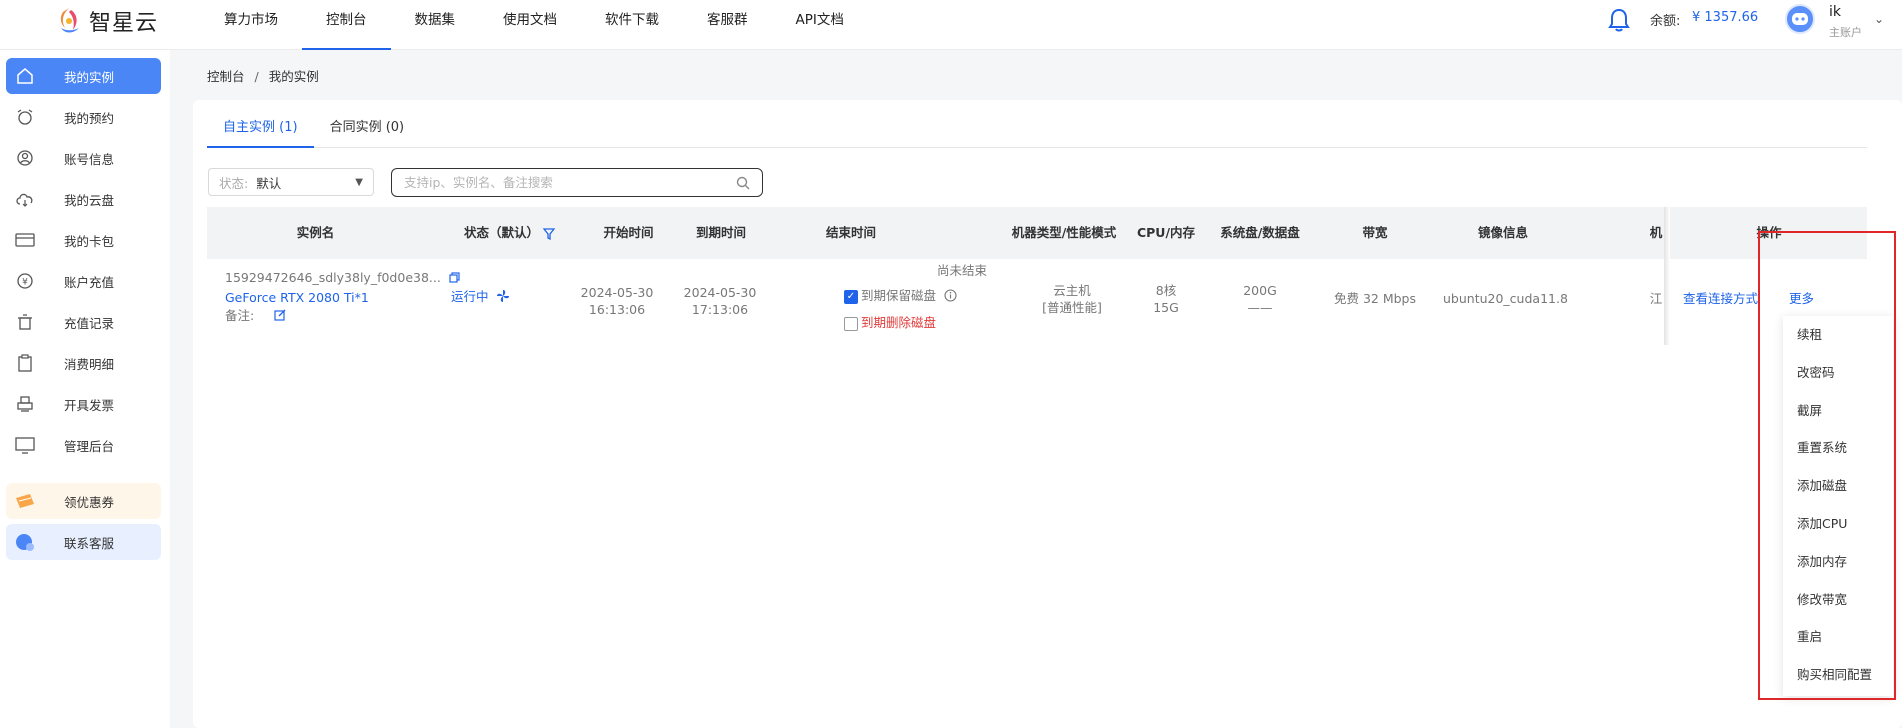 The height and width of the screenshot is (728, 1902). Describe the element at coordinates (1720, 298) in the screenshot. I see `view-connection-link: 查看连接方式` at that location.